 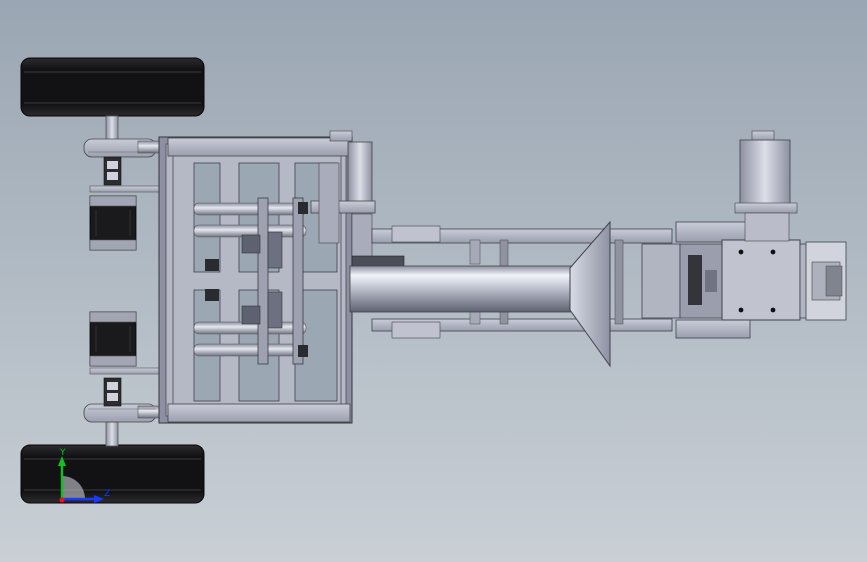 I want to click on wheel-bottom, so click(x=112, y=474).